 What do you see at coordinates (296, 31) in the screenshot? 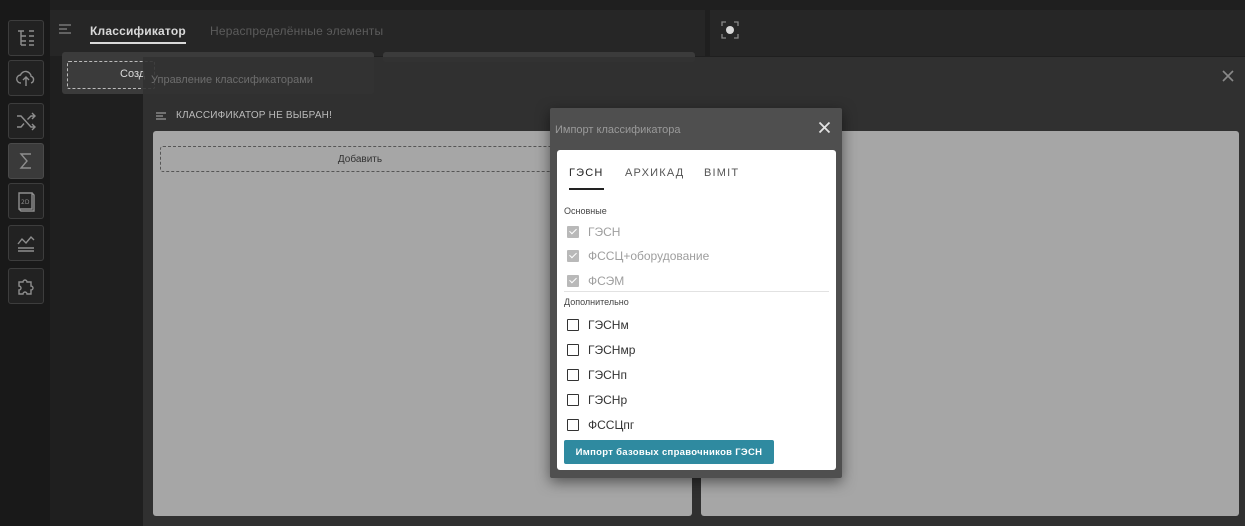
I see `tab-unassigned-elements: Нераспределённые элементы` at bounding box center [296, 31].